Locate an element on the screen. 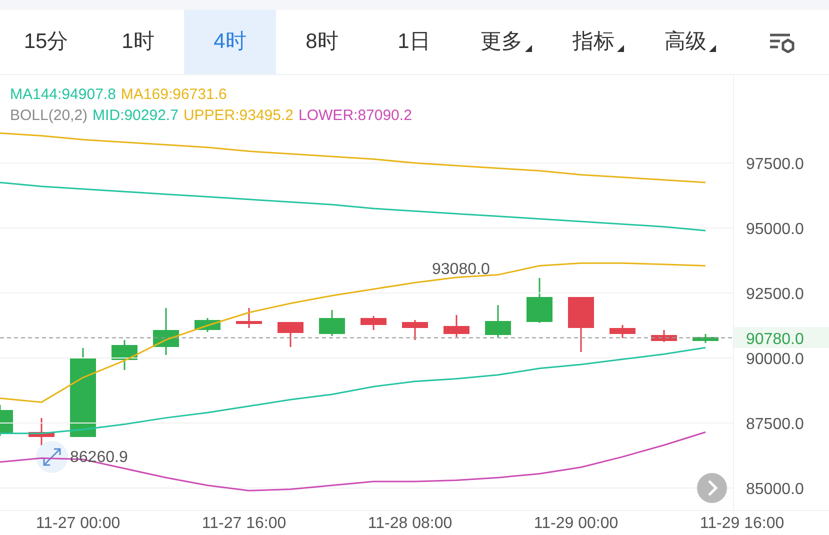  price-axis-label: 87500.0 is located at coordinates (775, 424).